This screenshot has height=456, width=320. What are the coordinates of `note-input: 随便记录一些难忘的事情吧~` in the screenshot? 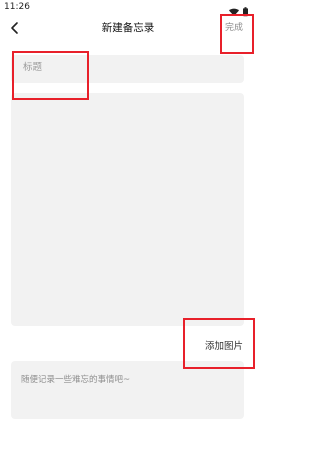 It's located at (75, 380).